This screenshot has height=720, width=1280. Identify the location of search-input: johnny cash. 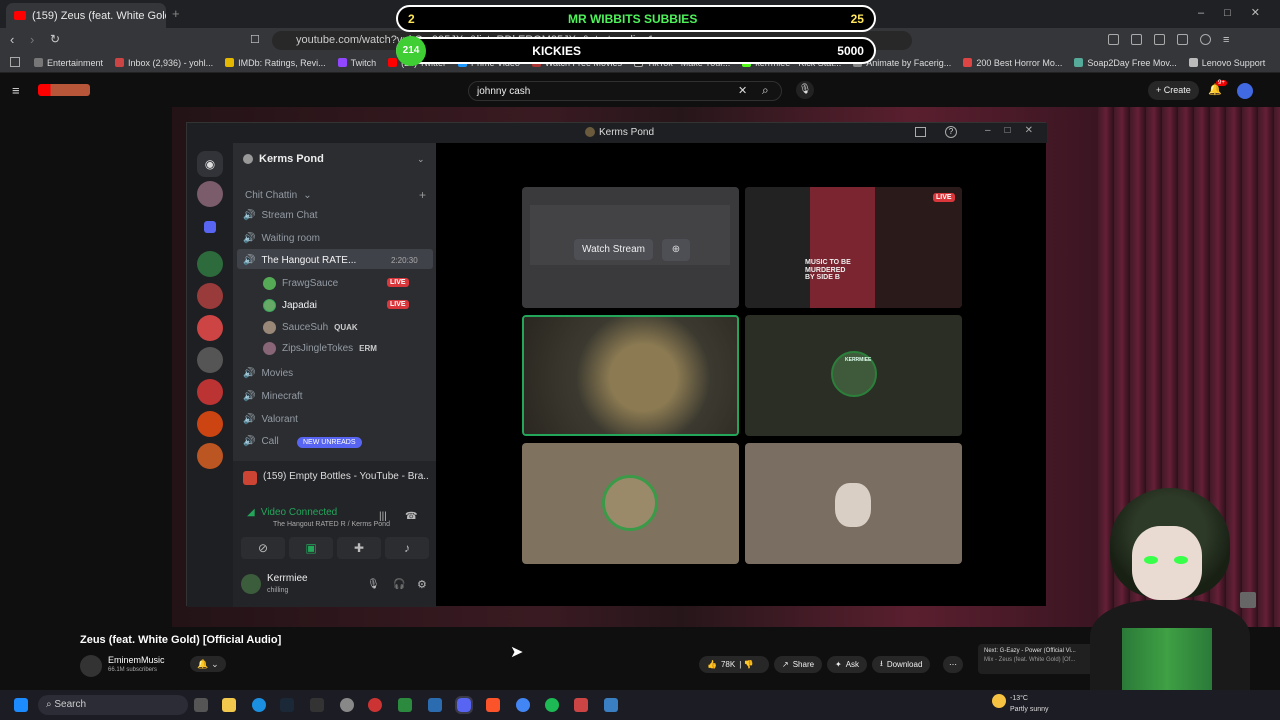
(625, 91).